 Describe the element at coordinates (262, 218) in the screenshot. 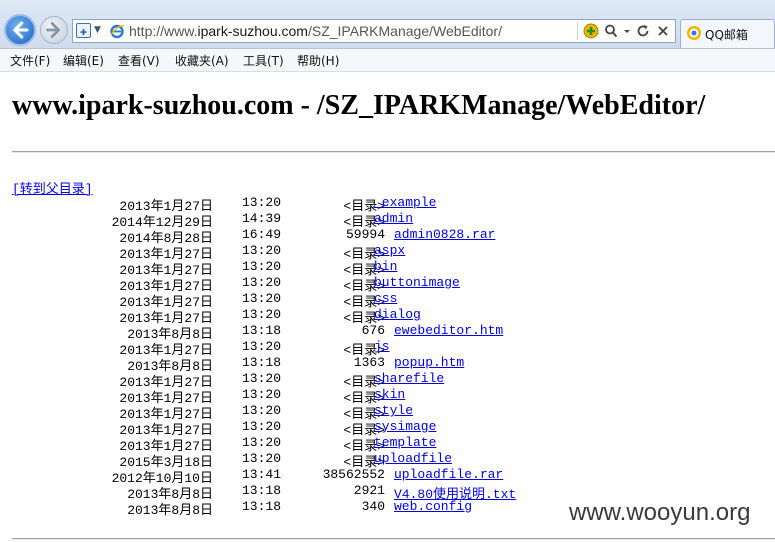

I see `entry-time: 14:39` at that location.